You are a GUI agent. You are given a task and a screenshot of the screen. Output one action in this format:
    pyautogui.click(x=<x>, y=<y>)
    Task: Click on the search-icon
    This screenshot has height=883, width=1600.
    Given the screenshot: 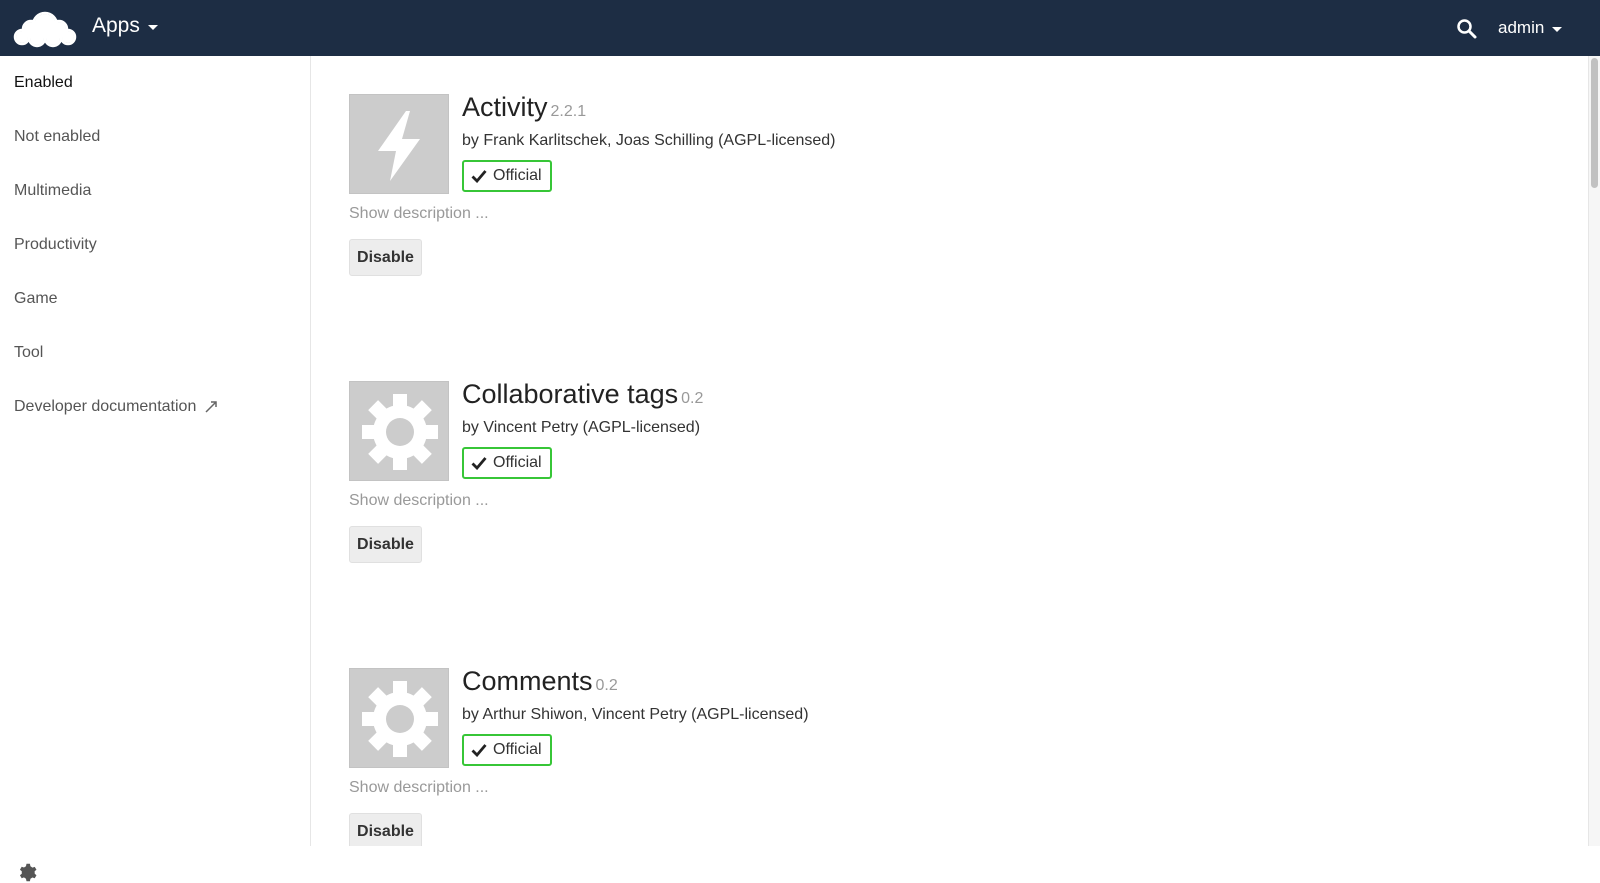 What is the action you would take?
    pyautogui.click(x=1467, y=29)
    